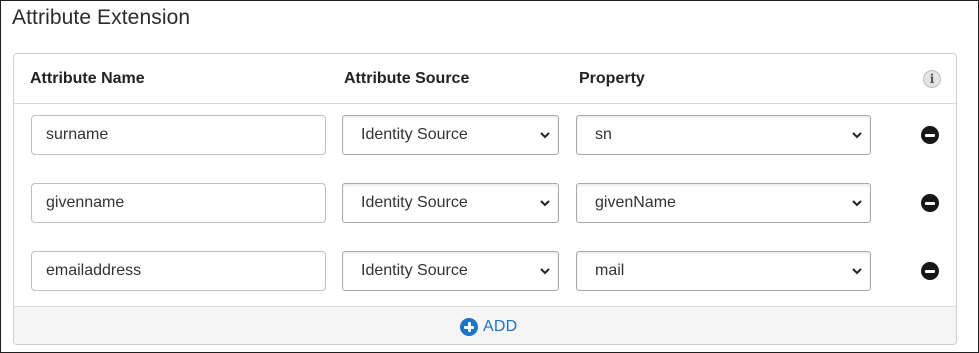 This screenshot has height=353, width=979. Describe the element at coordinates (603, 134) in the screenshot. I see `property-value: sn` at that location.